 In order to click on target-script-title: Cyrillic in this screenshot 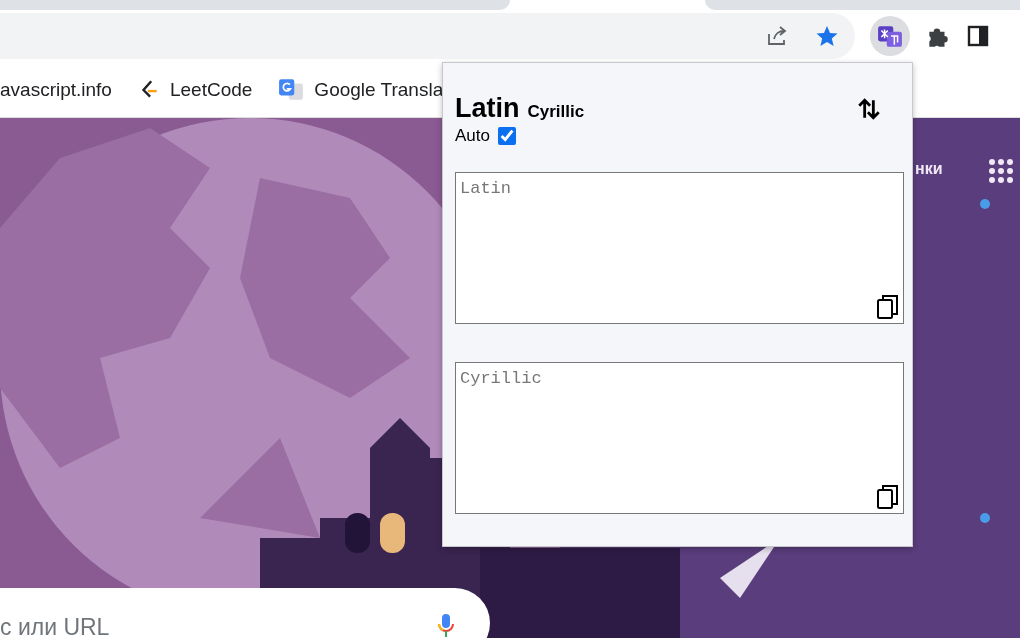, I will do `click(556, 112)`.